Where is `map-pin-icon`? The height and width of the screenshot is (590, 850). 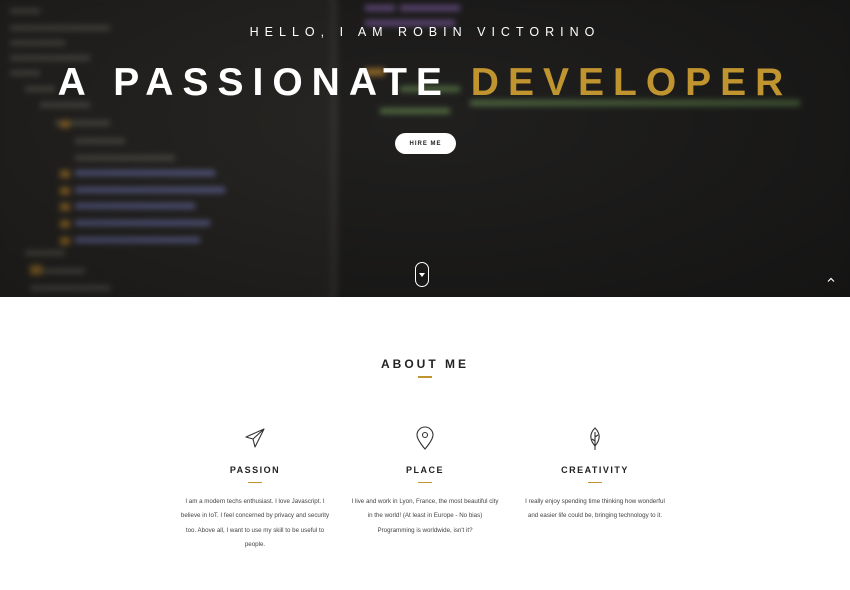 map-pin-icon is located at coordinates (425, 438).